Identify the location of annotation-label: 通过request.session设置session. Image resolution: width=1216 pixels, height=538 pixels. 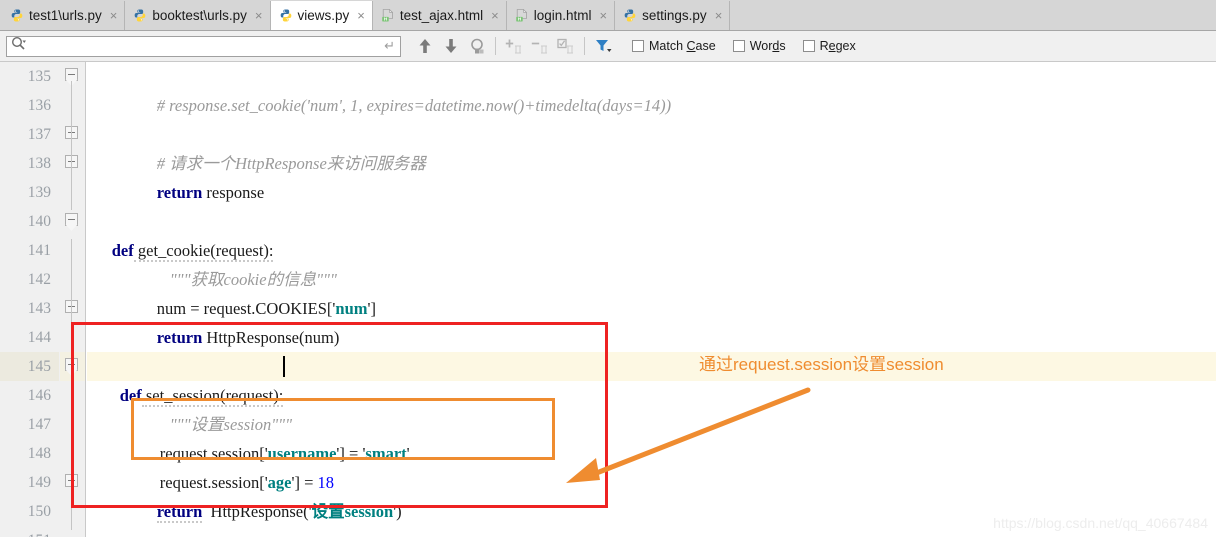
(821, 364).